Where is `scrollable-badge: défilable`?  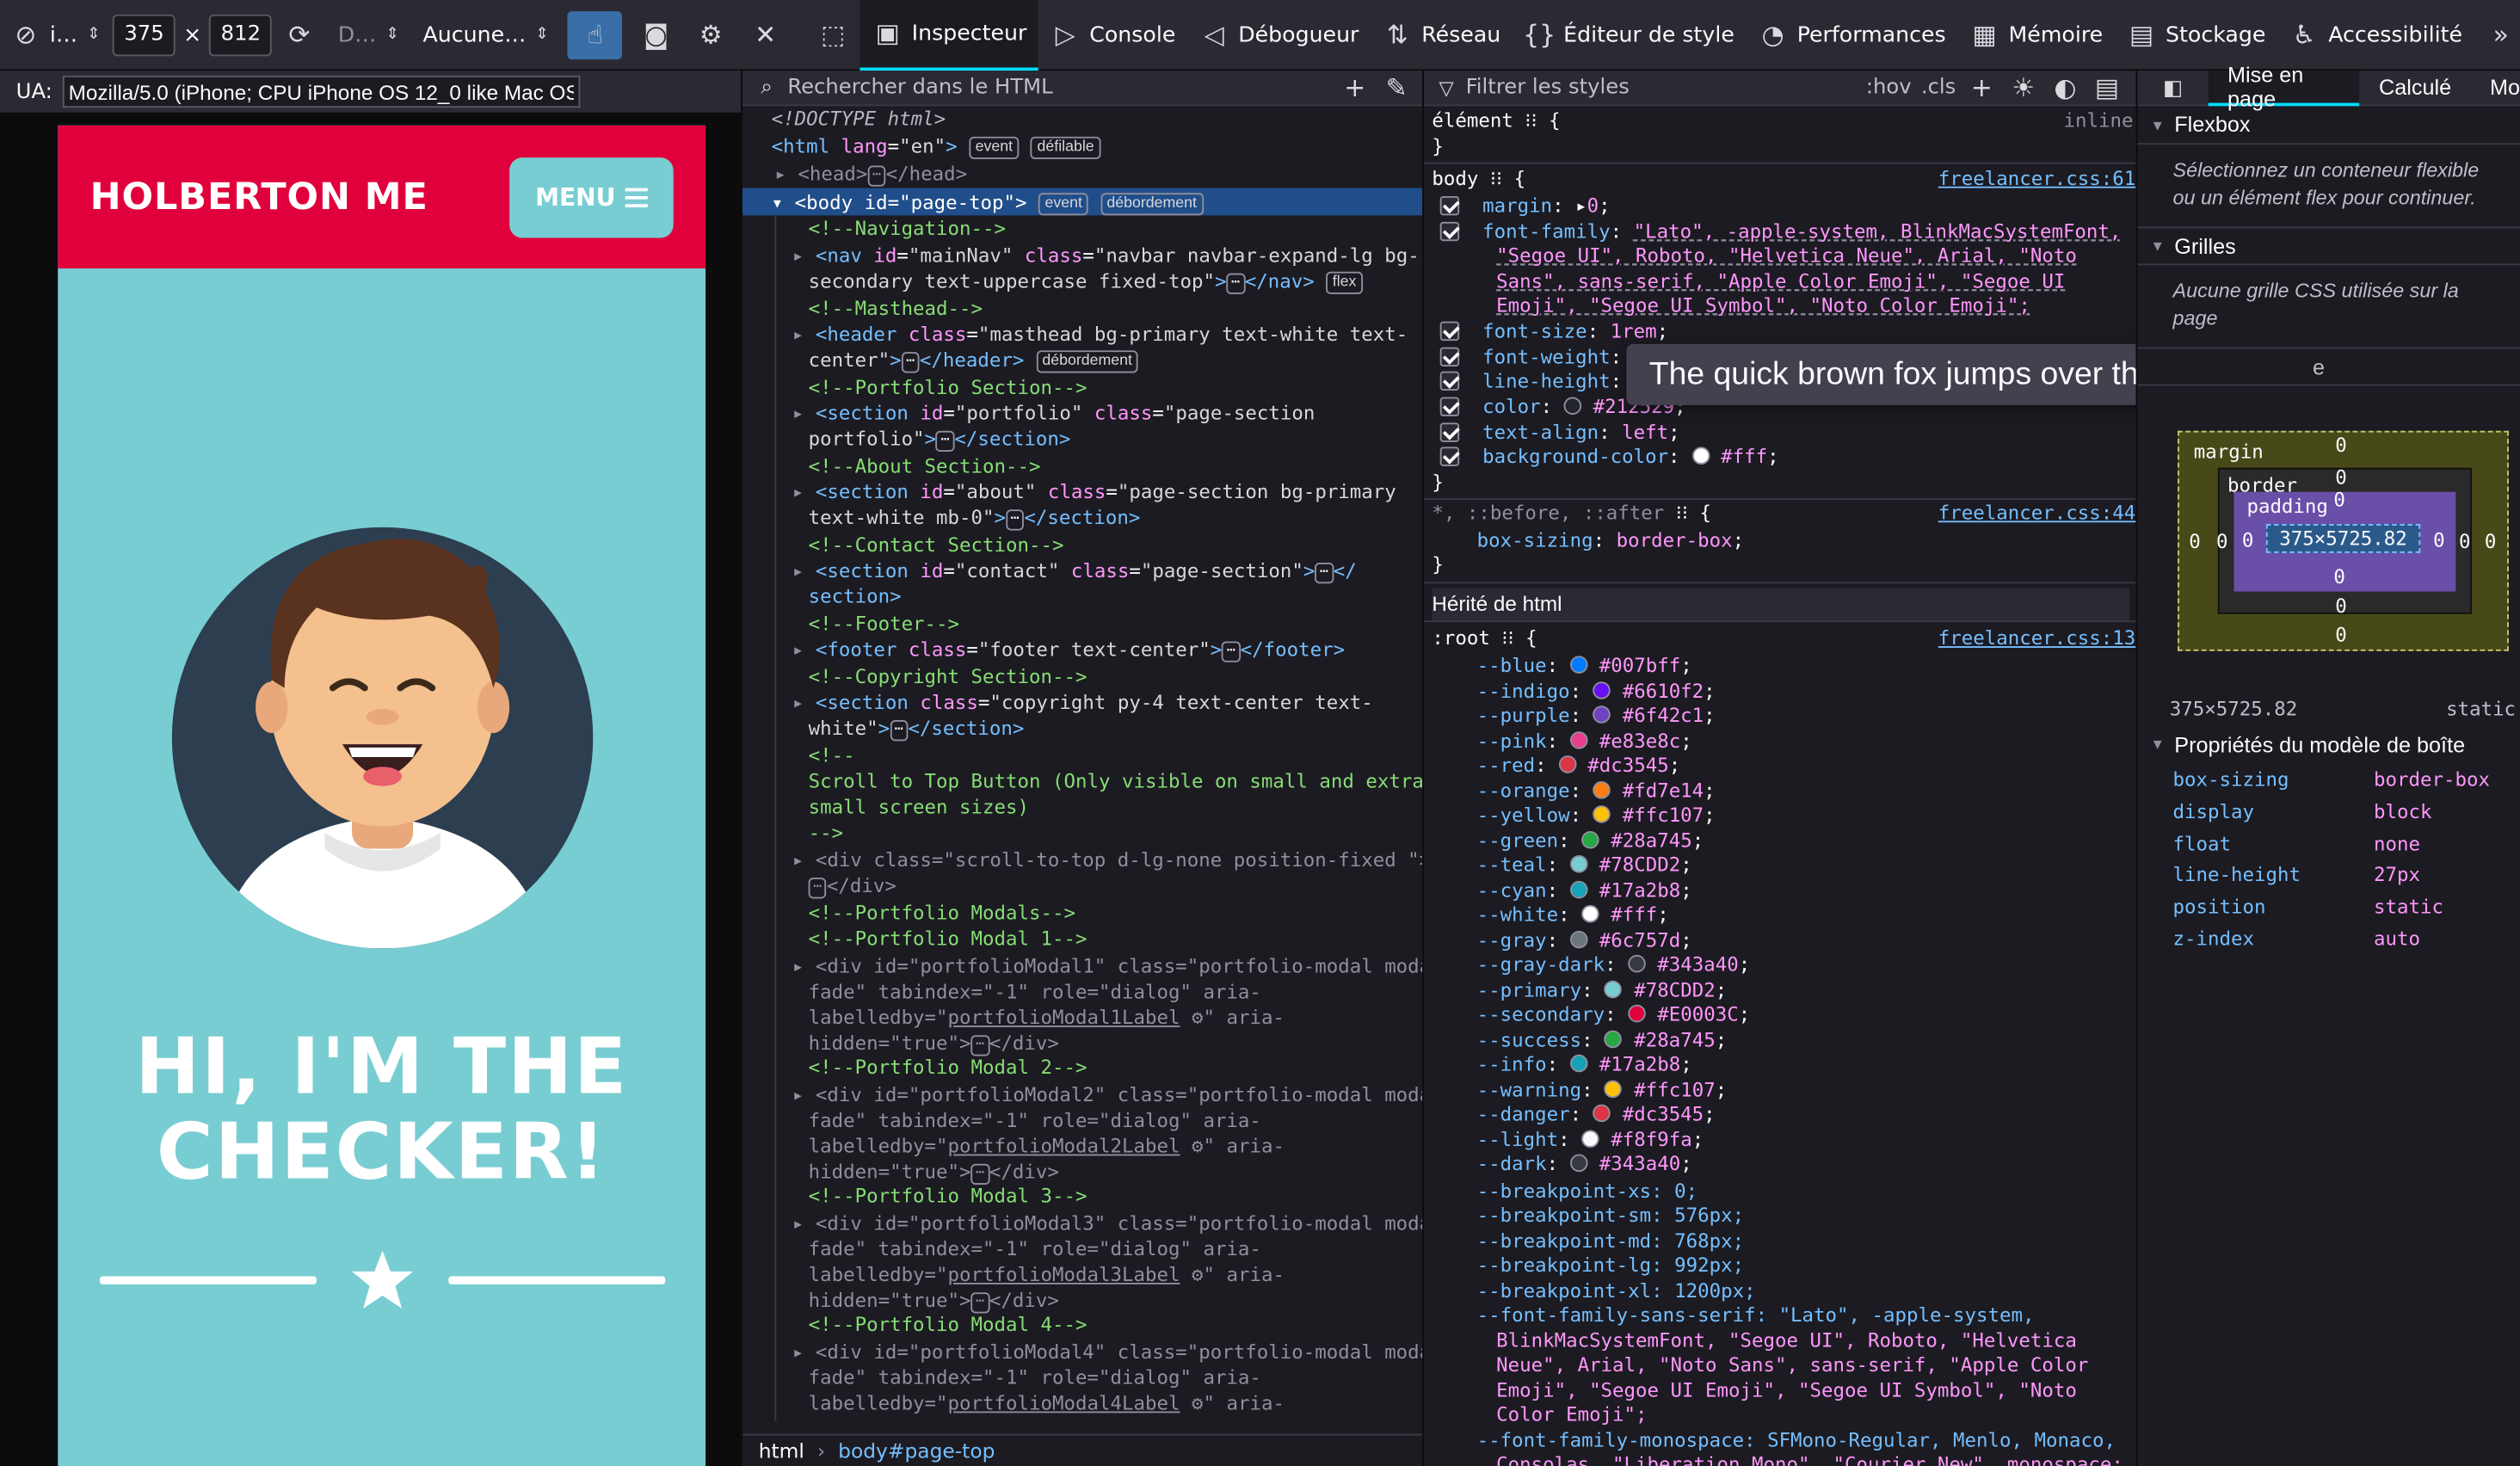
scrollable-badge: défilable is located at coordinates (1066, 147).